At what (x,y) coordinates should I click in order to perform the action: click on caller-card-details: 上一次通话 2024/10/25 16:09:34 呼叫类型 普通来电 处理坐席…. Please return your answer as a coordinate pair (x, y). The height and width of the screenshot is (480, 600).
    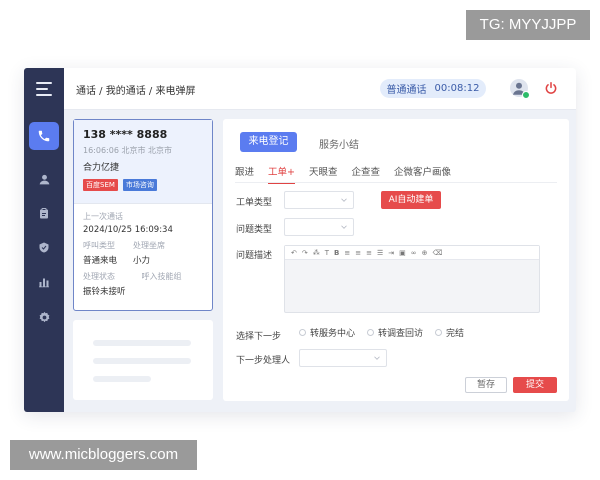
    Looking at the image, I should click on (143, 254).